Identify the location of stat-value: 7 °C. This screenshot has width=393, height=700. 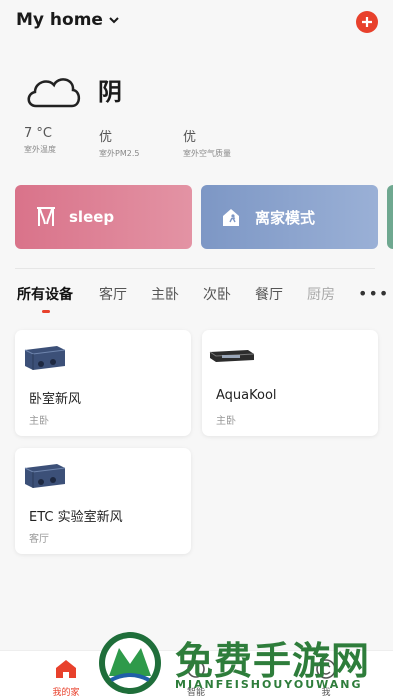
(38, 133).